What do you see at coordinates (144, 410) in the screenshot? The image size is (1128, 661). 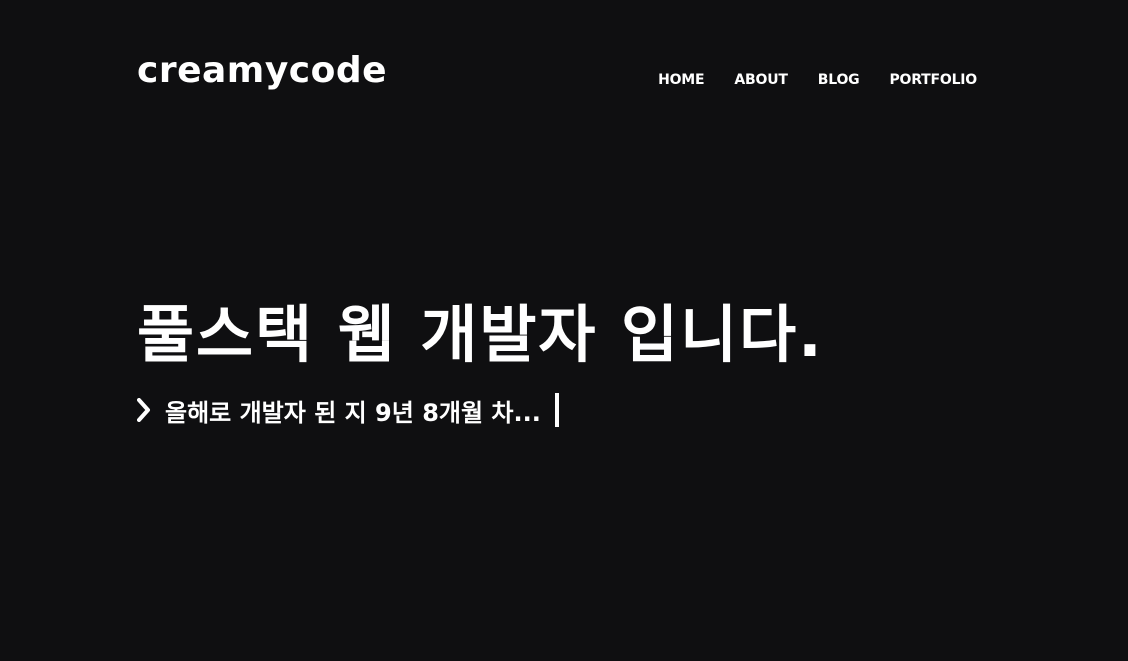 I see `chevron-right-icon` at bounding box center [144, 410].